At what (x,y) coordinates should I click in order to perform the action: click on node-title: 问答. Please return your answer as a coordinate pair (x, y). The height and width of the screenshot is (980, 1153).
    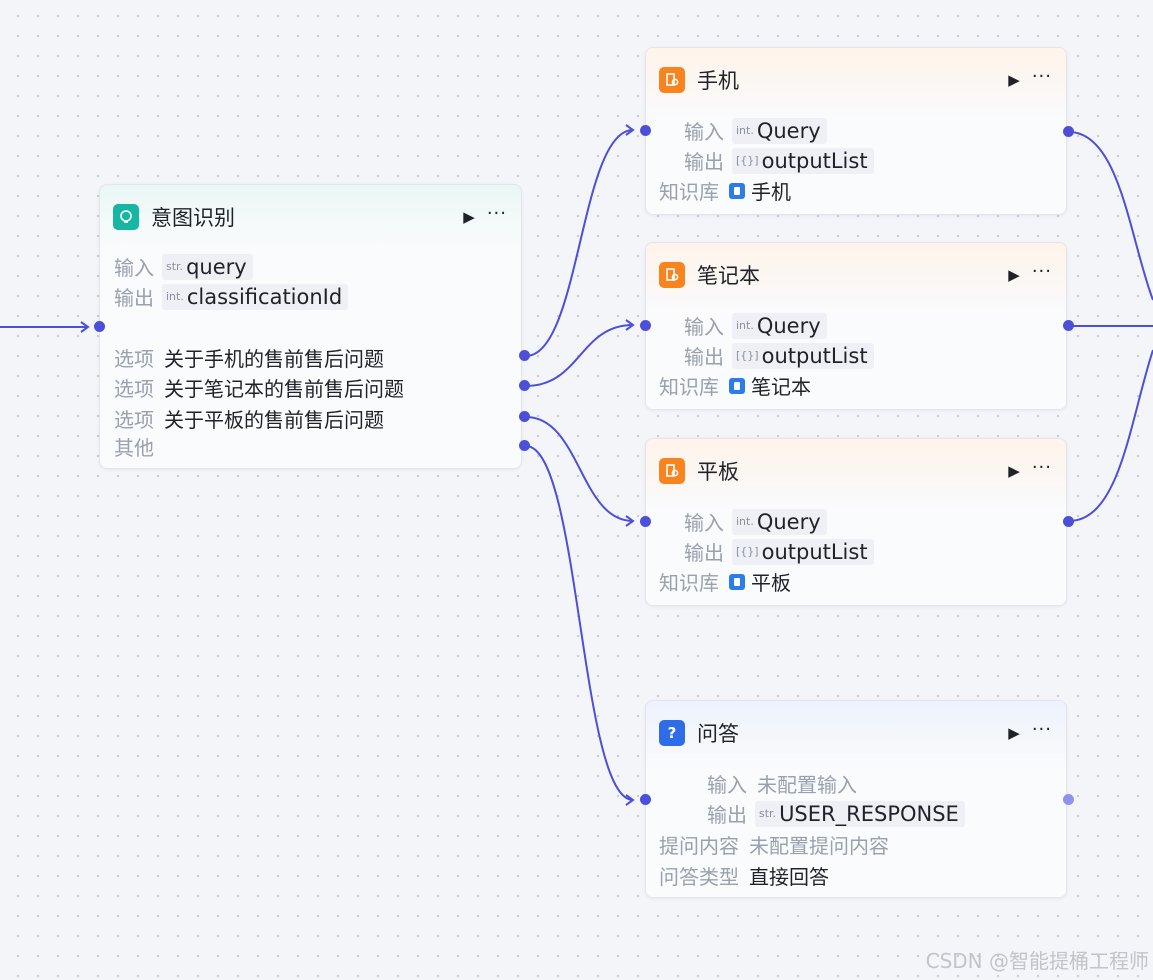
    Looking at the image, I should click on (718, 734).